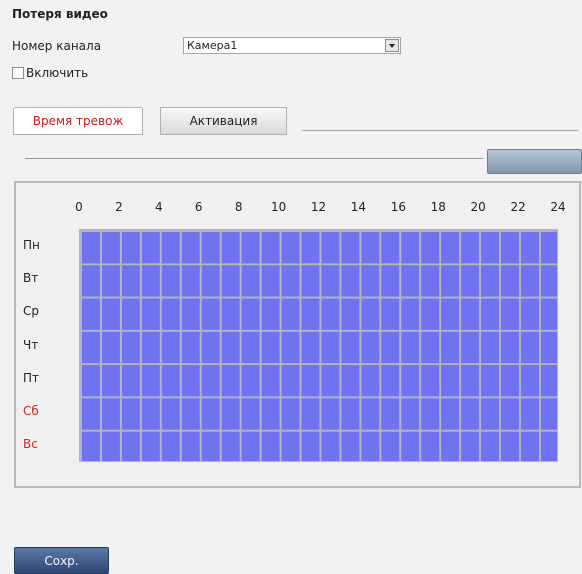 The width and height of the screenshot is (582, 574). Describe the element at coordinates (30, 444) in the screenshot. I see `day-label: Вс` at that location.